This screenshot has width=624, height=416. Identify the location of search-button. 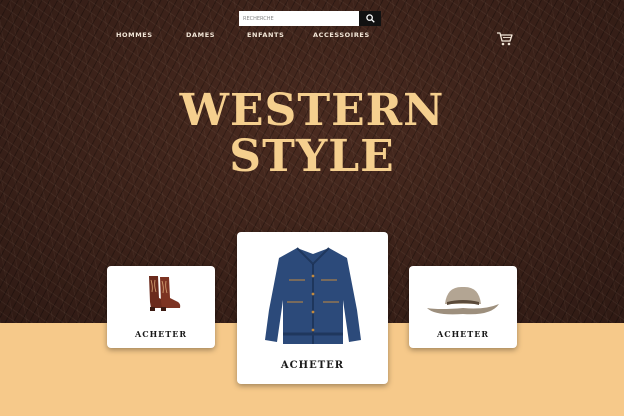
(370, 18).